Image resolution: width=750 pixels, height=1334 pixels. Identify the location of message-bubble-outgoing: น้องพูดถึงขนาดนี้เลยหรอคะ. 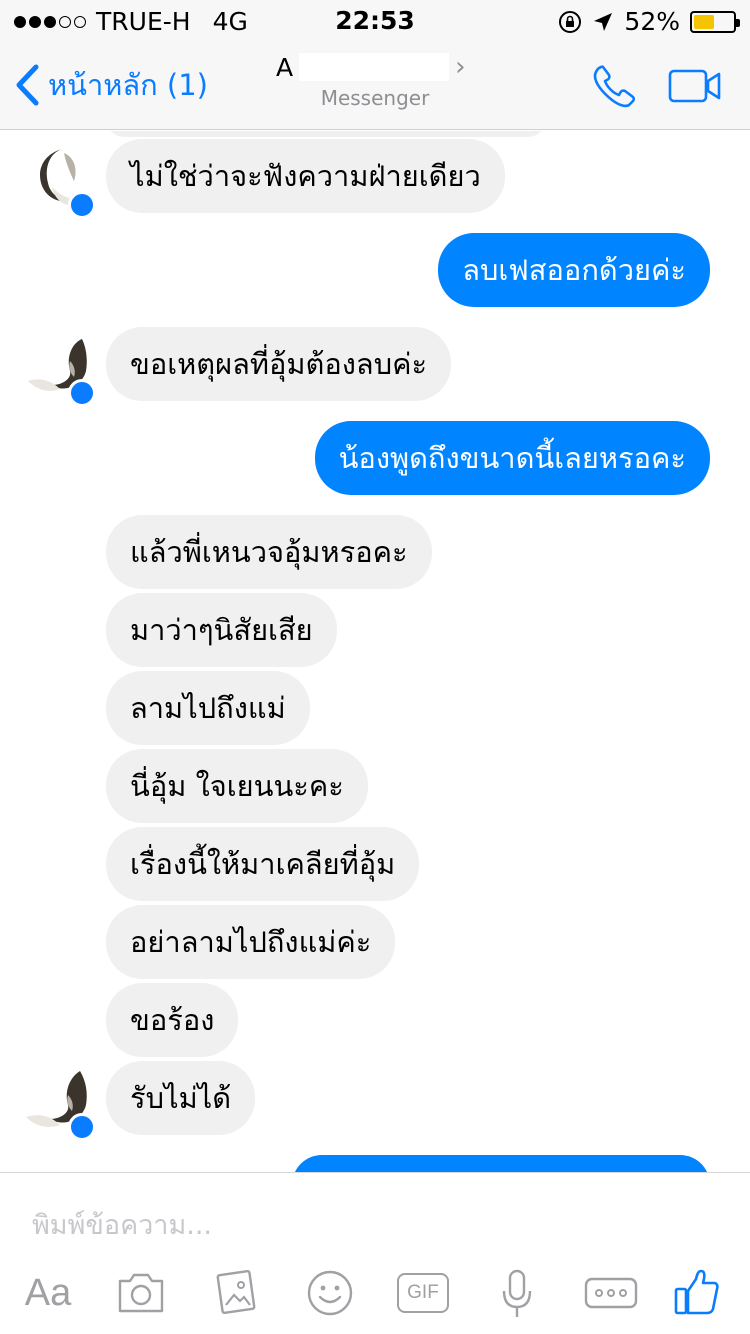
(512, 458).